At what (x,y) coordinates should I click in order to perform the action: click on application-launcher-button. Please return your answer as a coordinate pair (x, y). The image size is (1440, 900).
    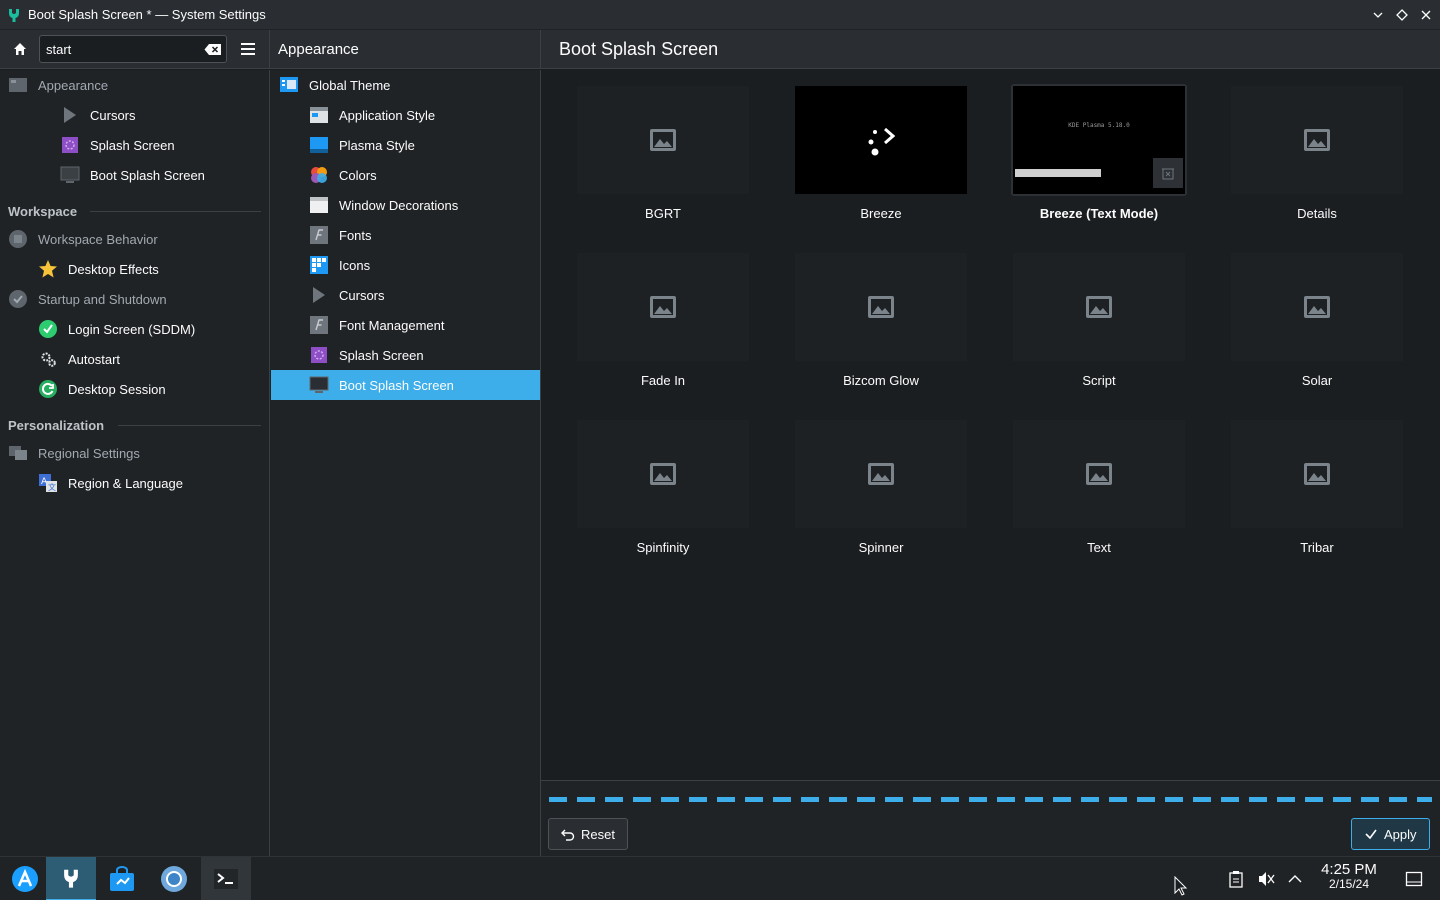
    Looking at the image, I should click on (25, 878).